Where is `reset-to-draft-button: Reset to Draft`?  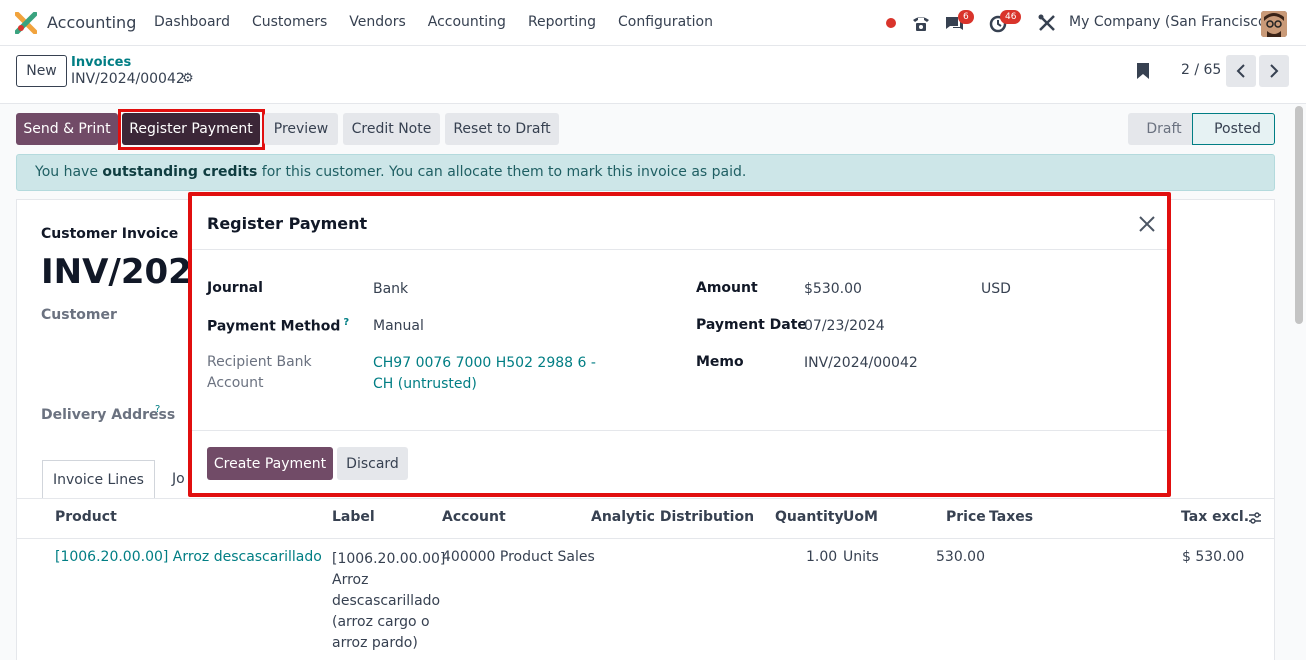
reset-to-draft-button: Reset to Draft is located at coordinates (502, 129).